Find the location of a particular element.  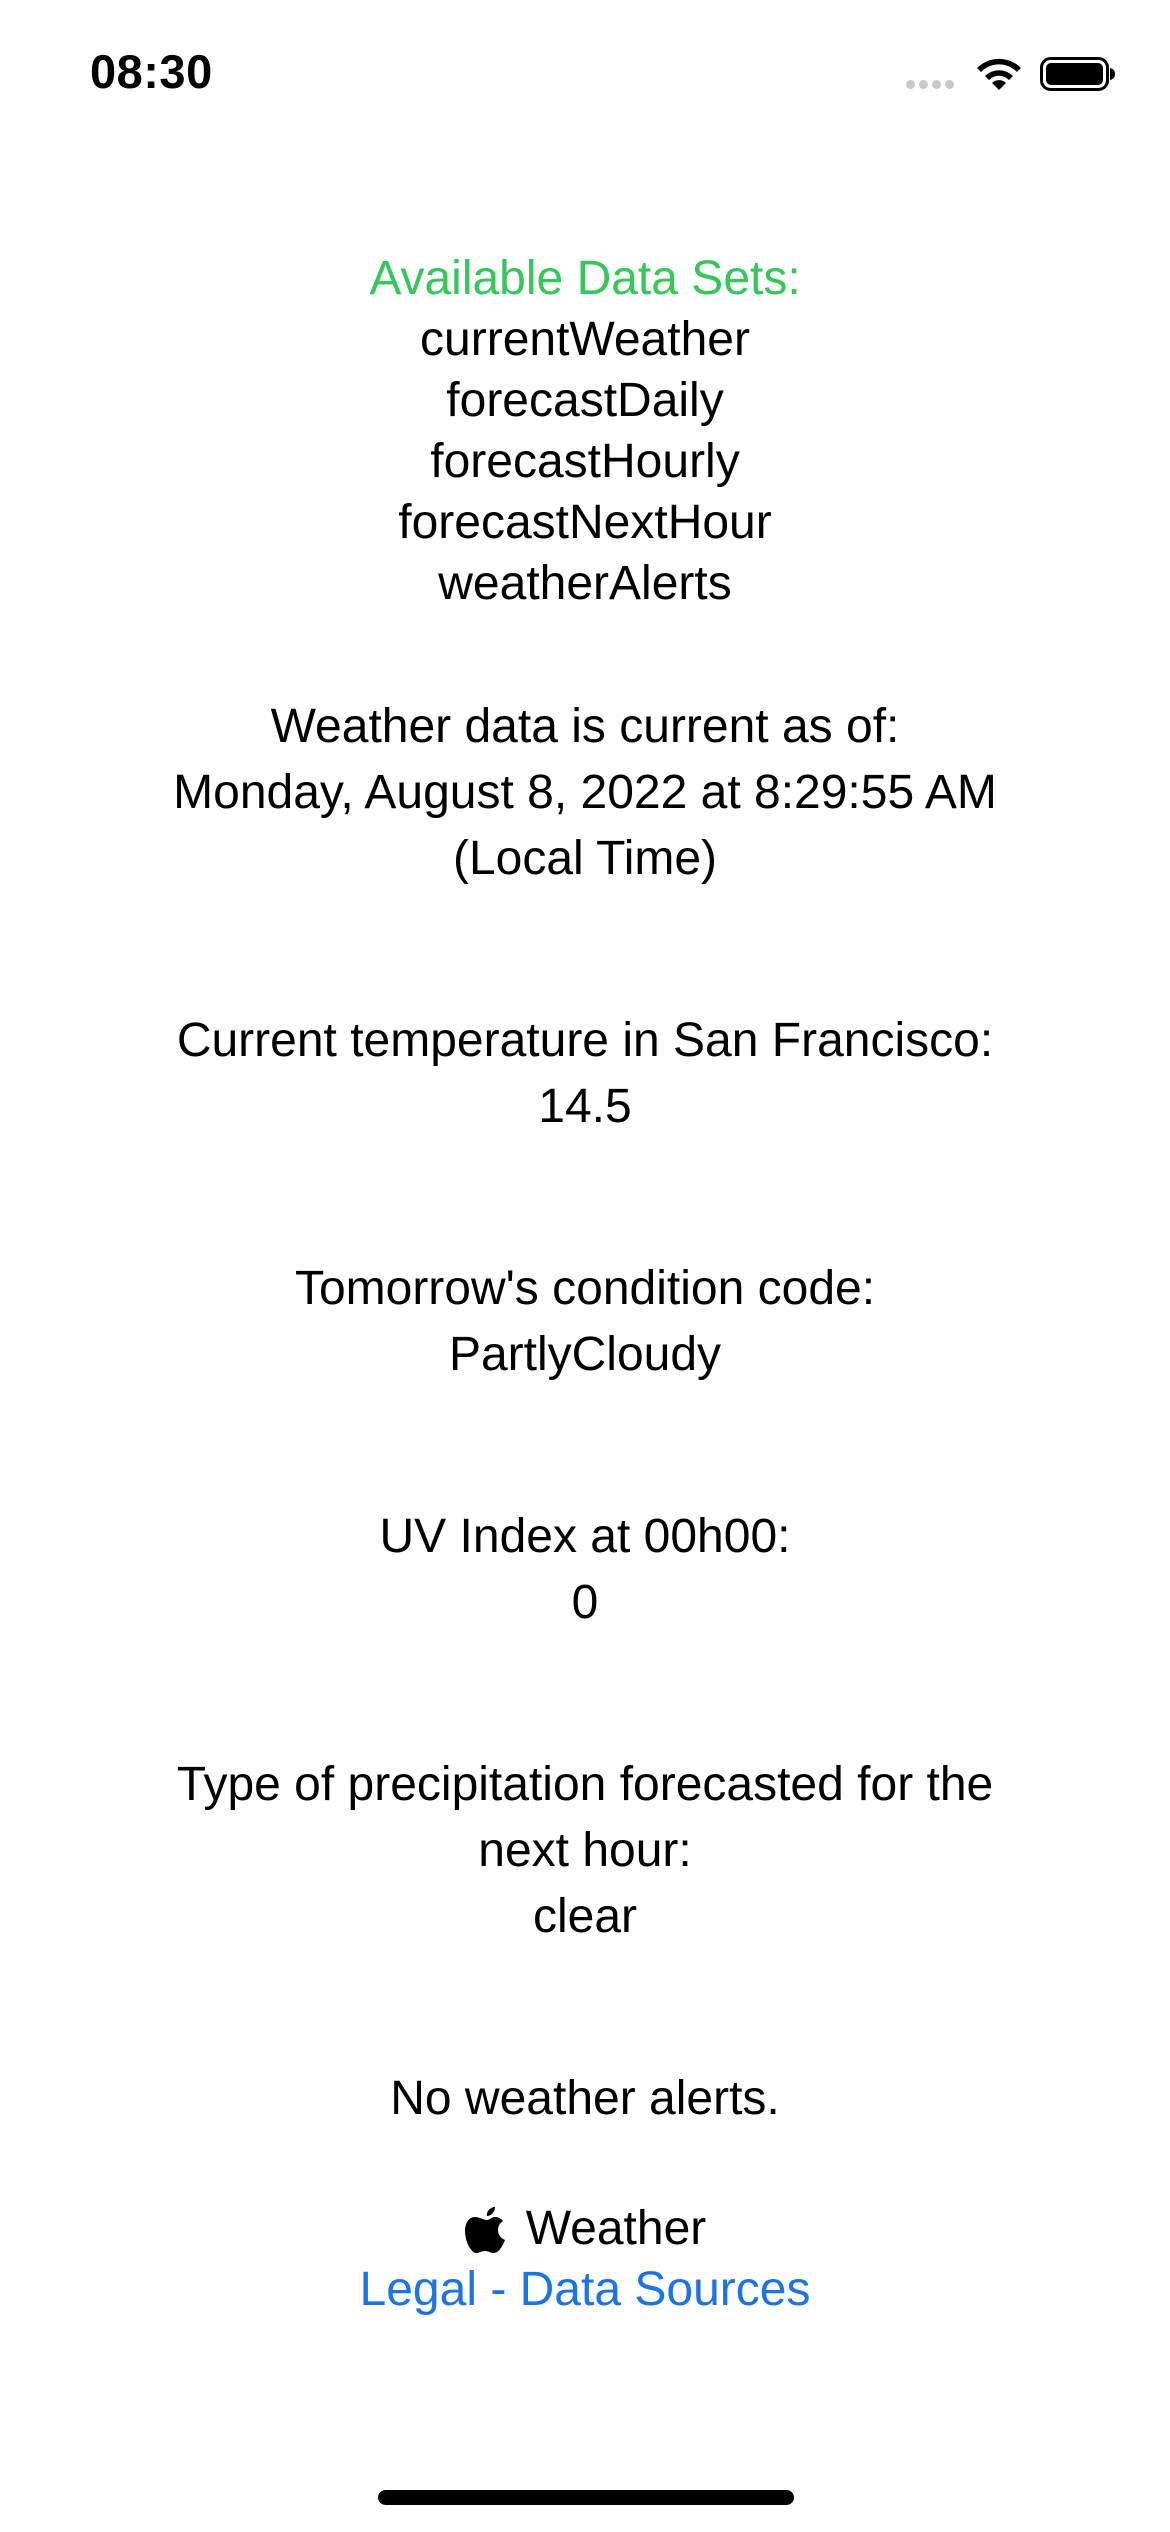

uv-section: UV Index at 00h00: 0 is located at coordinates (585, 1570).